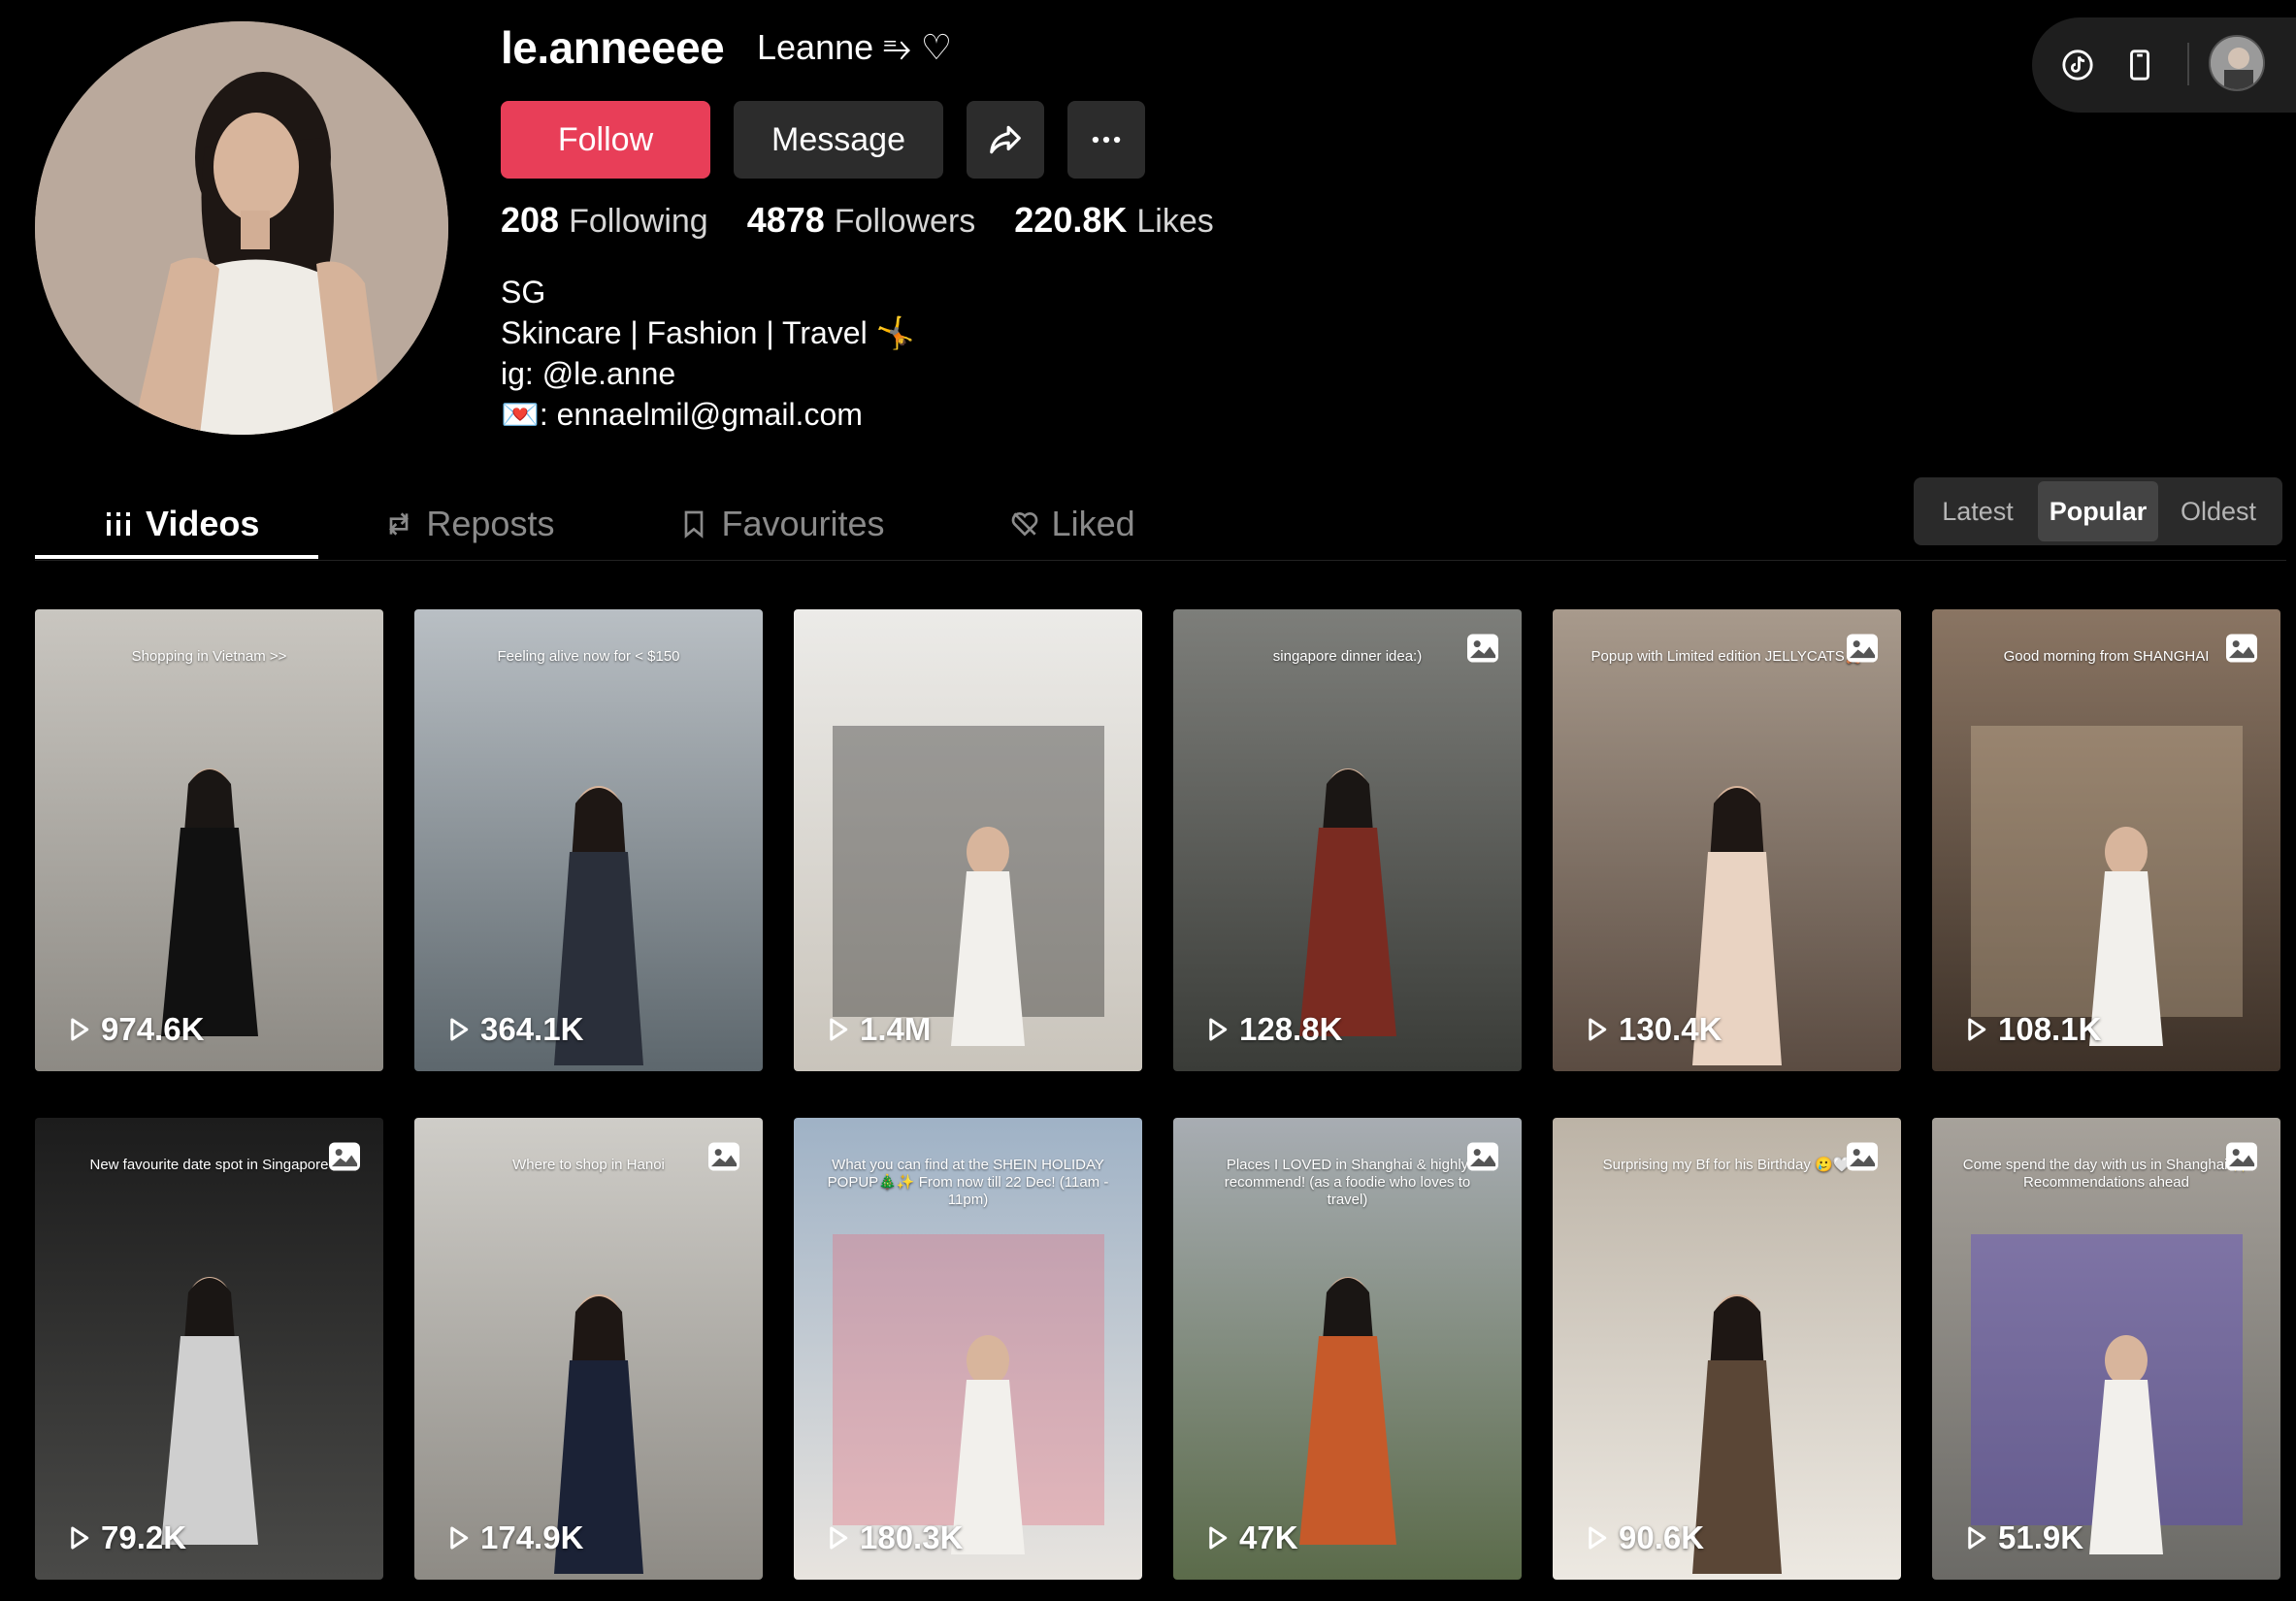 Image resolution: width=2296 pixels, height=1601 pixels. Describe the element at coordinates (1071, 220) in the screenshot. I see `stat-value: 220.8K` at that location.